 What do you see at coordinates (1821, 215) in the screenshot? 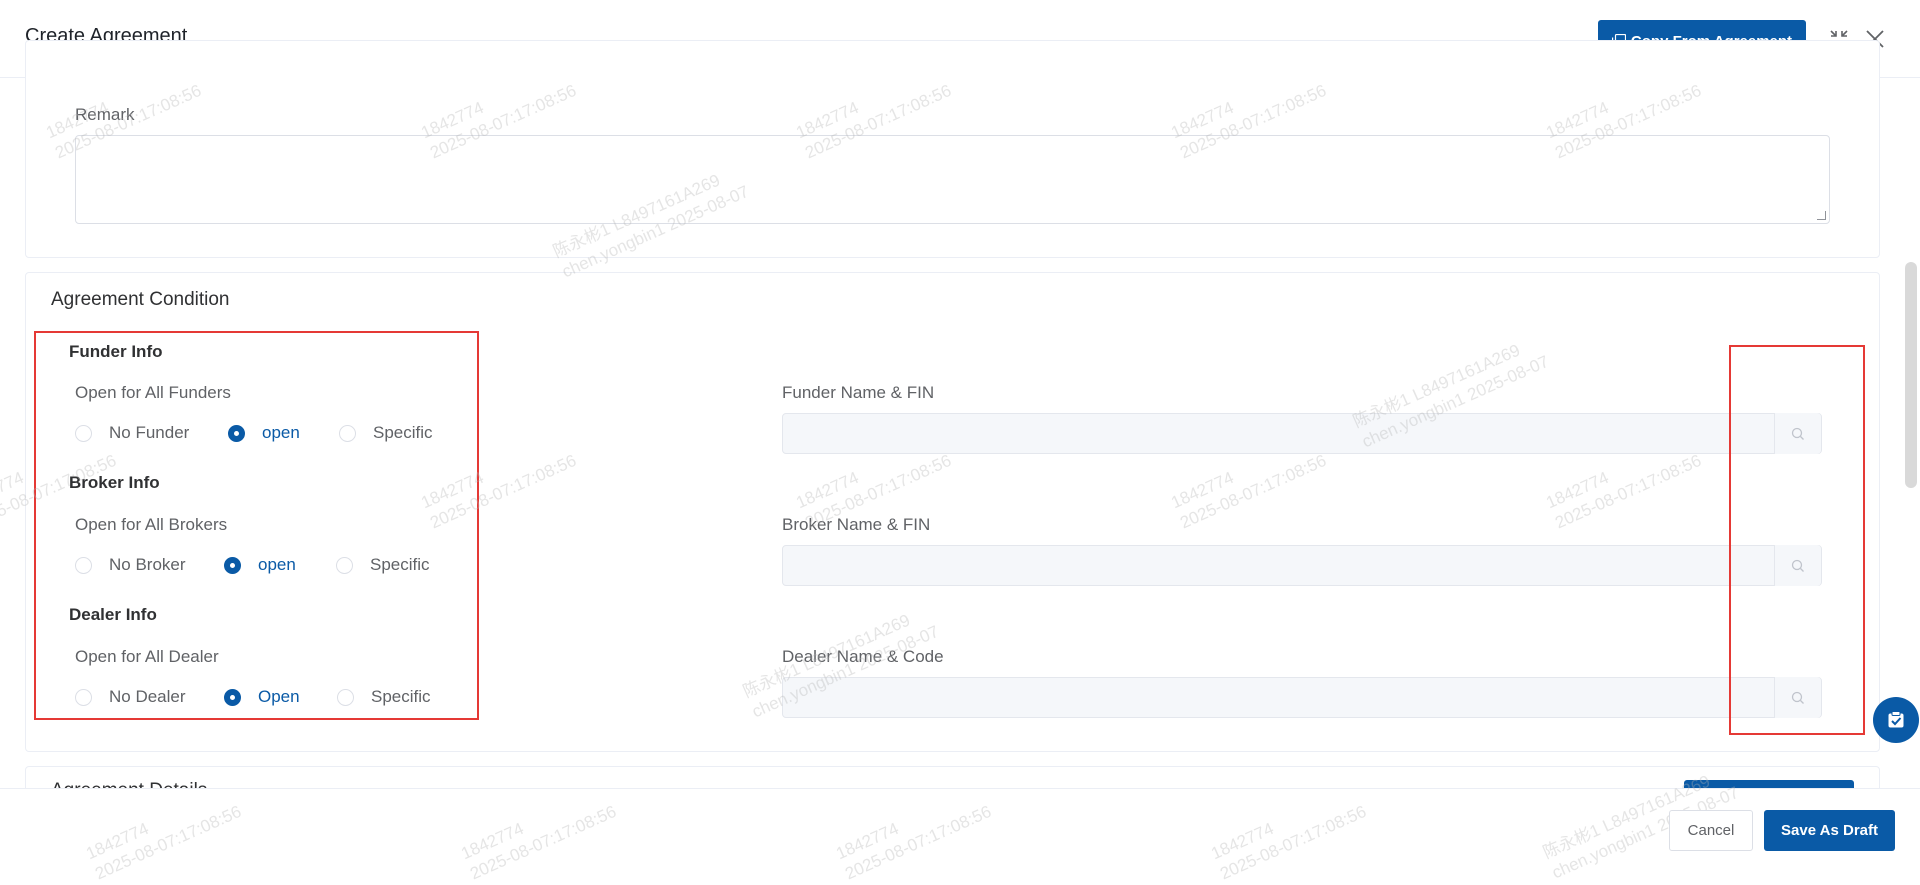
I see `resize-handle-icon` at bounding box center [1821, 215].